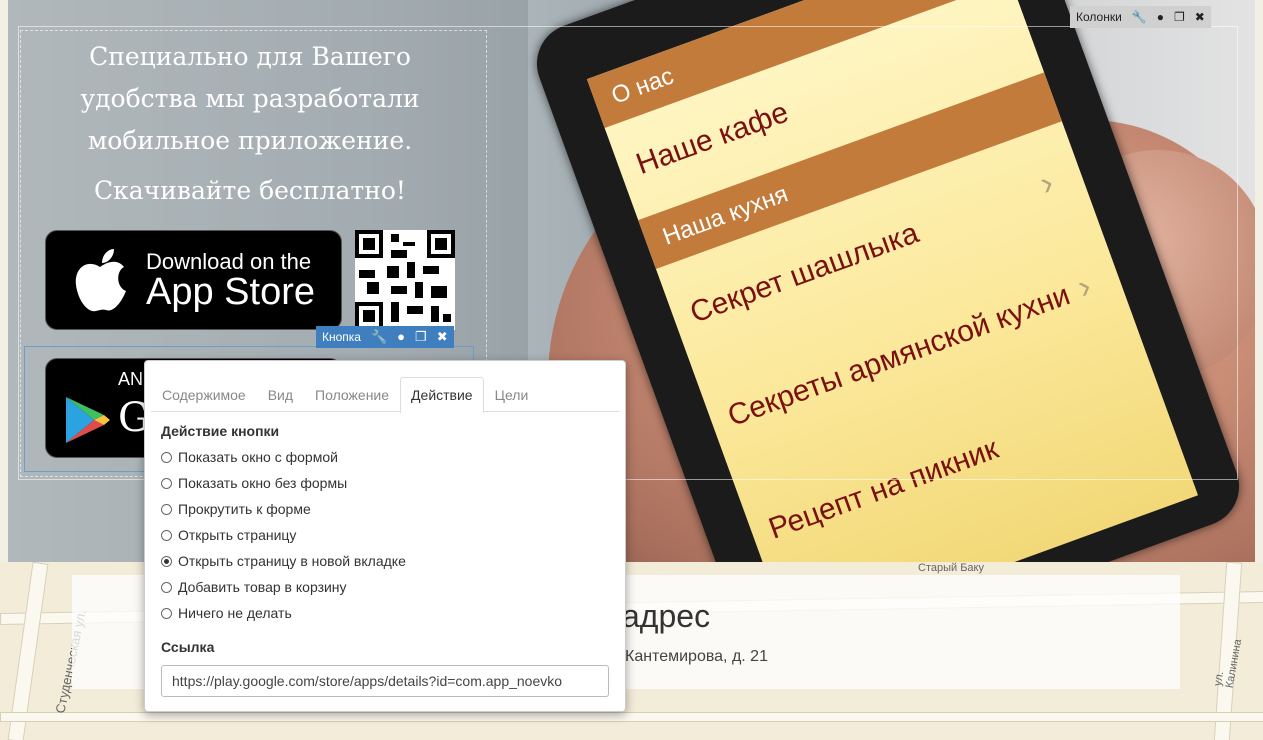 The height and width of the screenshot is (740, 1263). I want to click on street-label: Старый Баку, so click(951, 568).